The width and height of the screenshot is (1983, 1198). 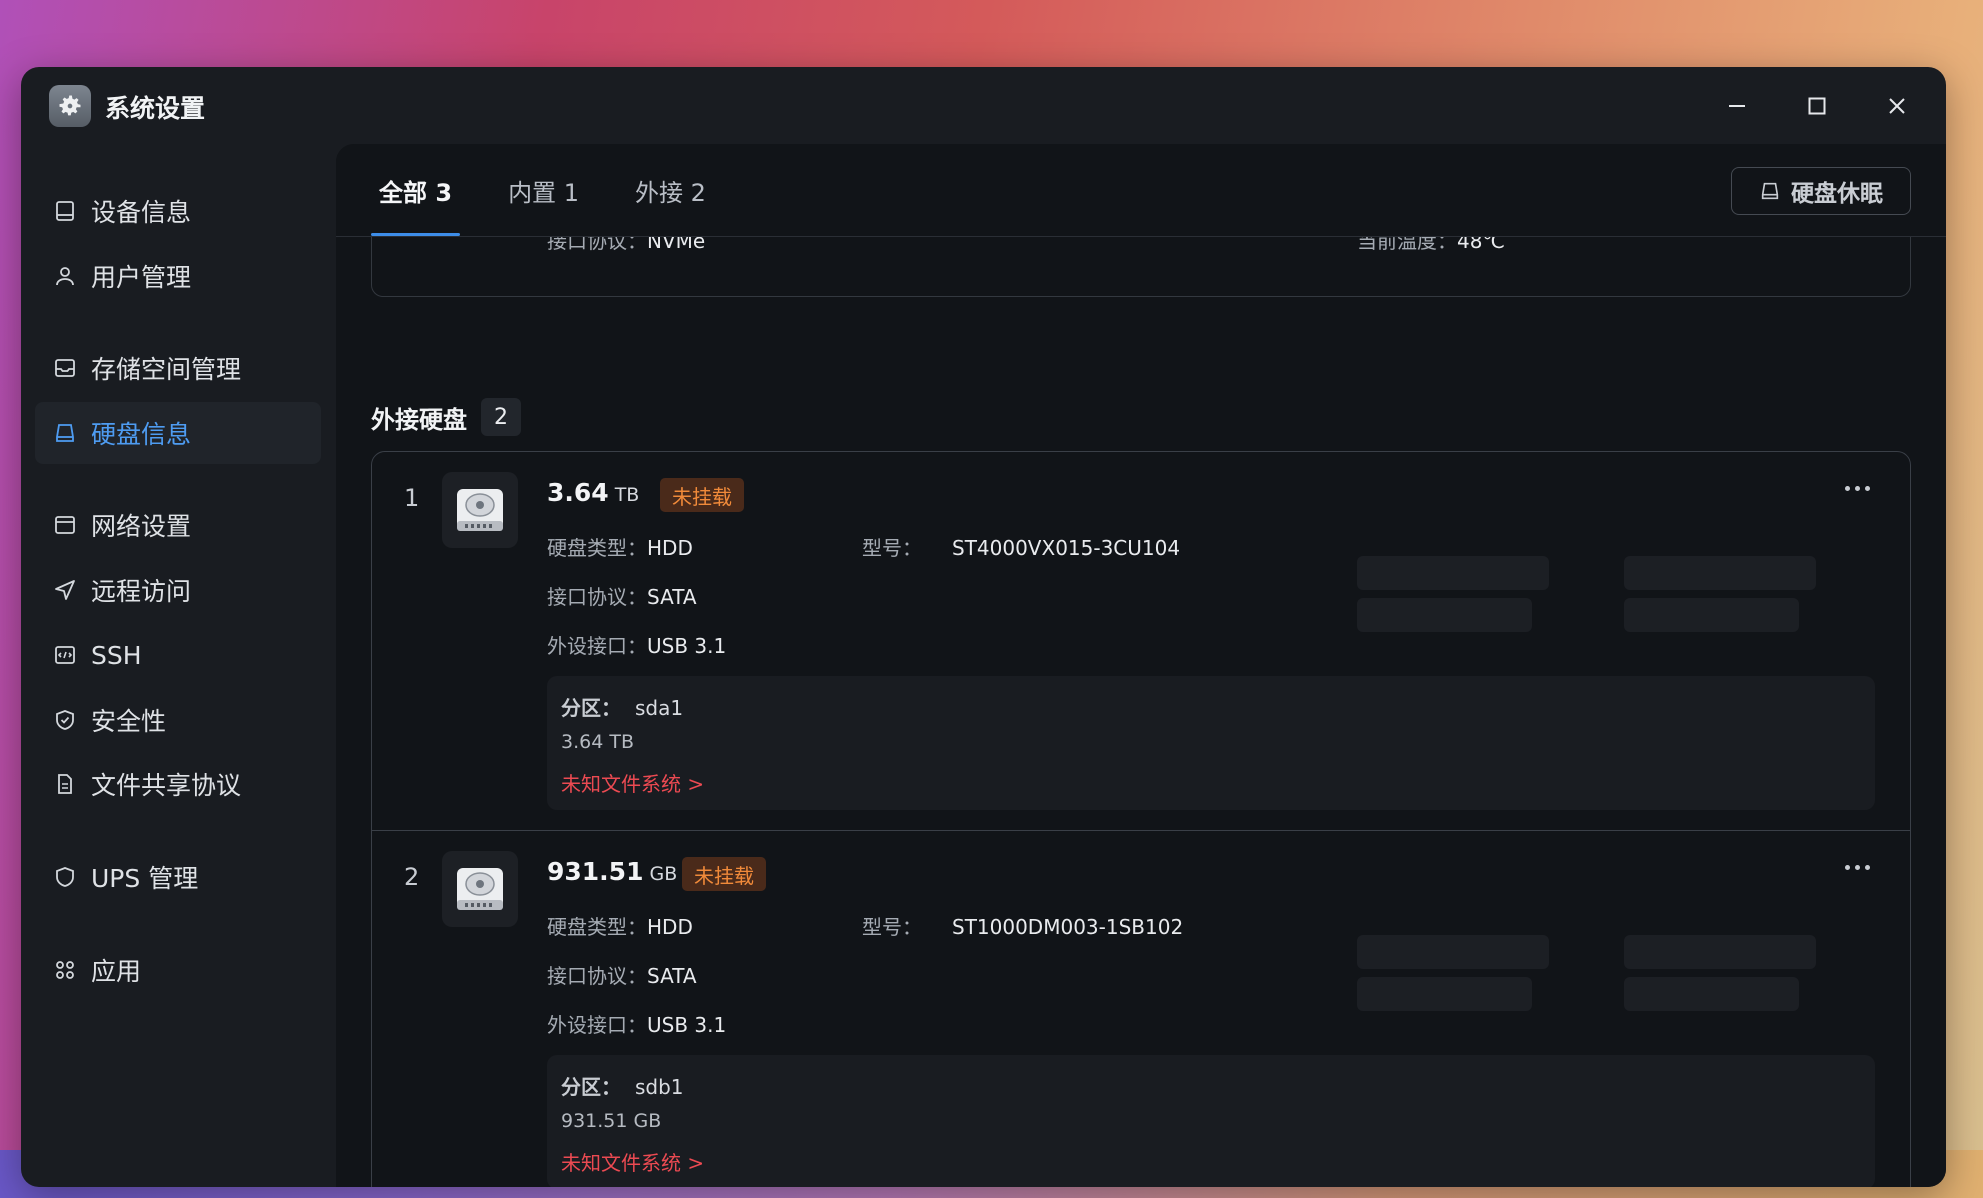 I want to click on tab-internal: 内置 1, so click(x=543, y=190).